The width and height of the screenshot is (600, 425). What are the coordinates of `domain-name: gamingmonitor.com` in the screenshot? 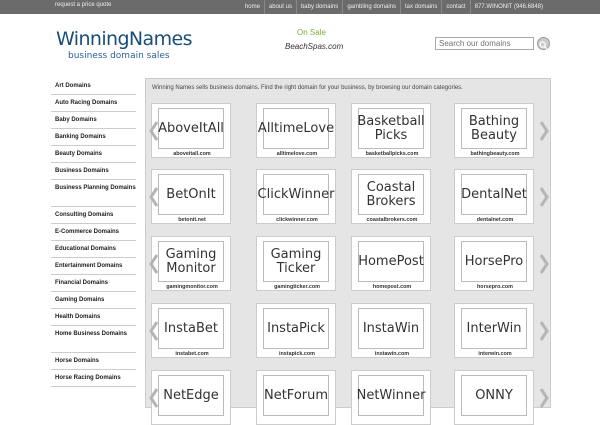 It's located at (192, 287).